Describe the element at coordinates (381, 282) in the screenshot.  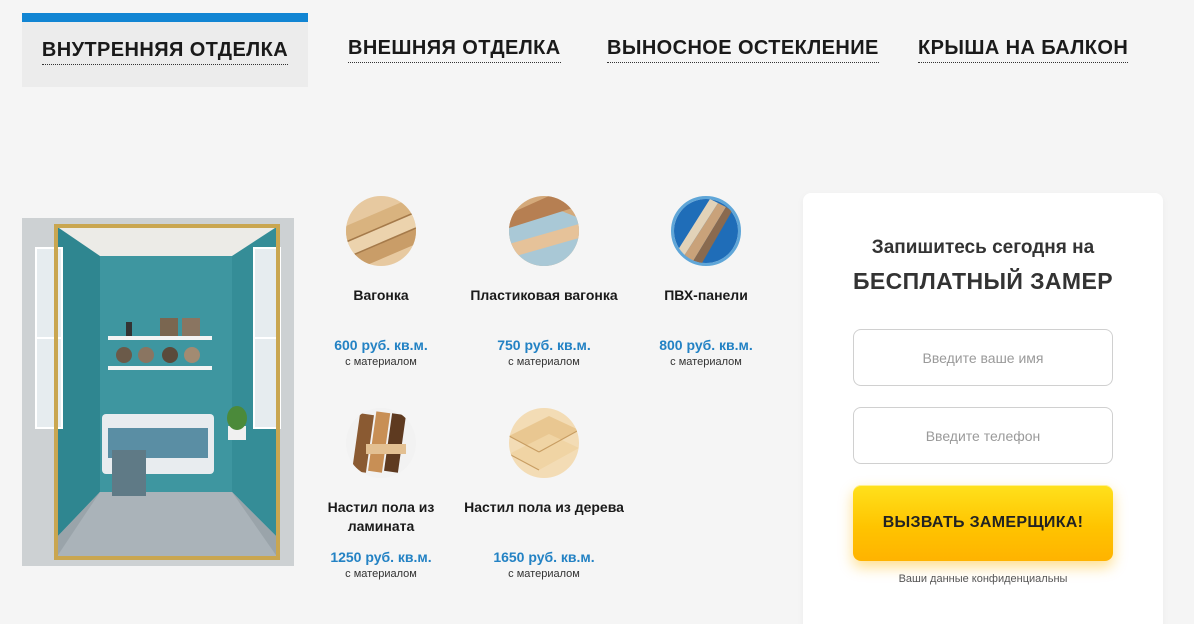
I see `product-card-wood-lining: Вагонка 600 руб. кв.м. с материалом` at that location.